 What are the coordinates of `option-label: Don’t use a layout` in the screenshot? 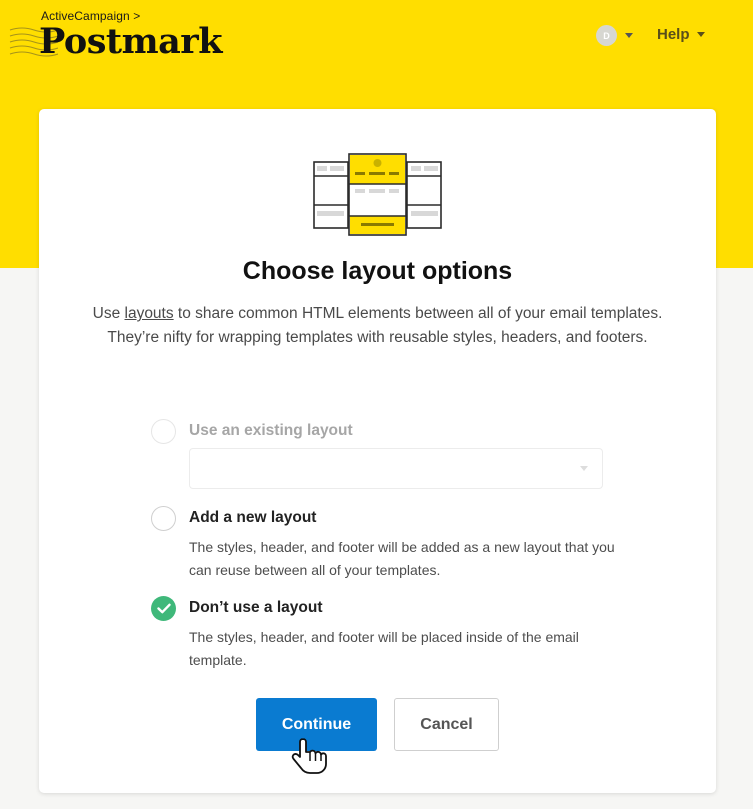 It's located at (256, 607).